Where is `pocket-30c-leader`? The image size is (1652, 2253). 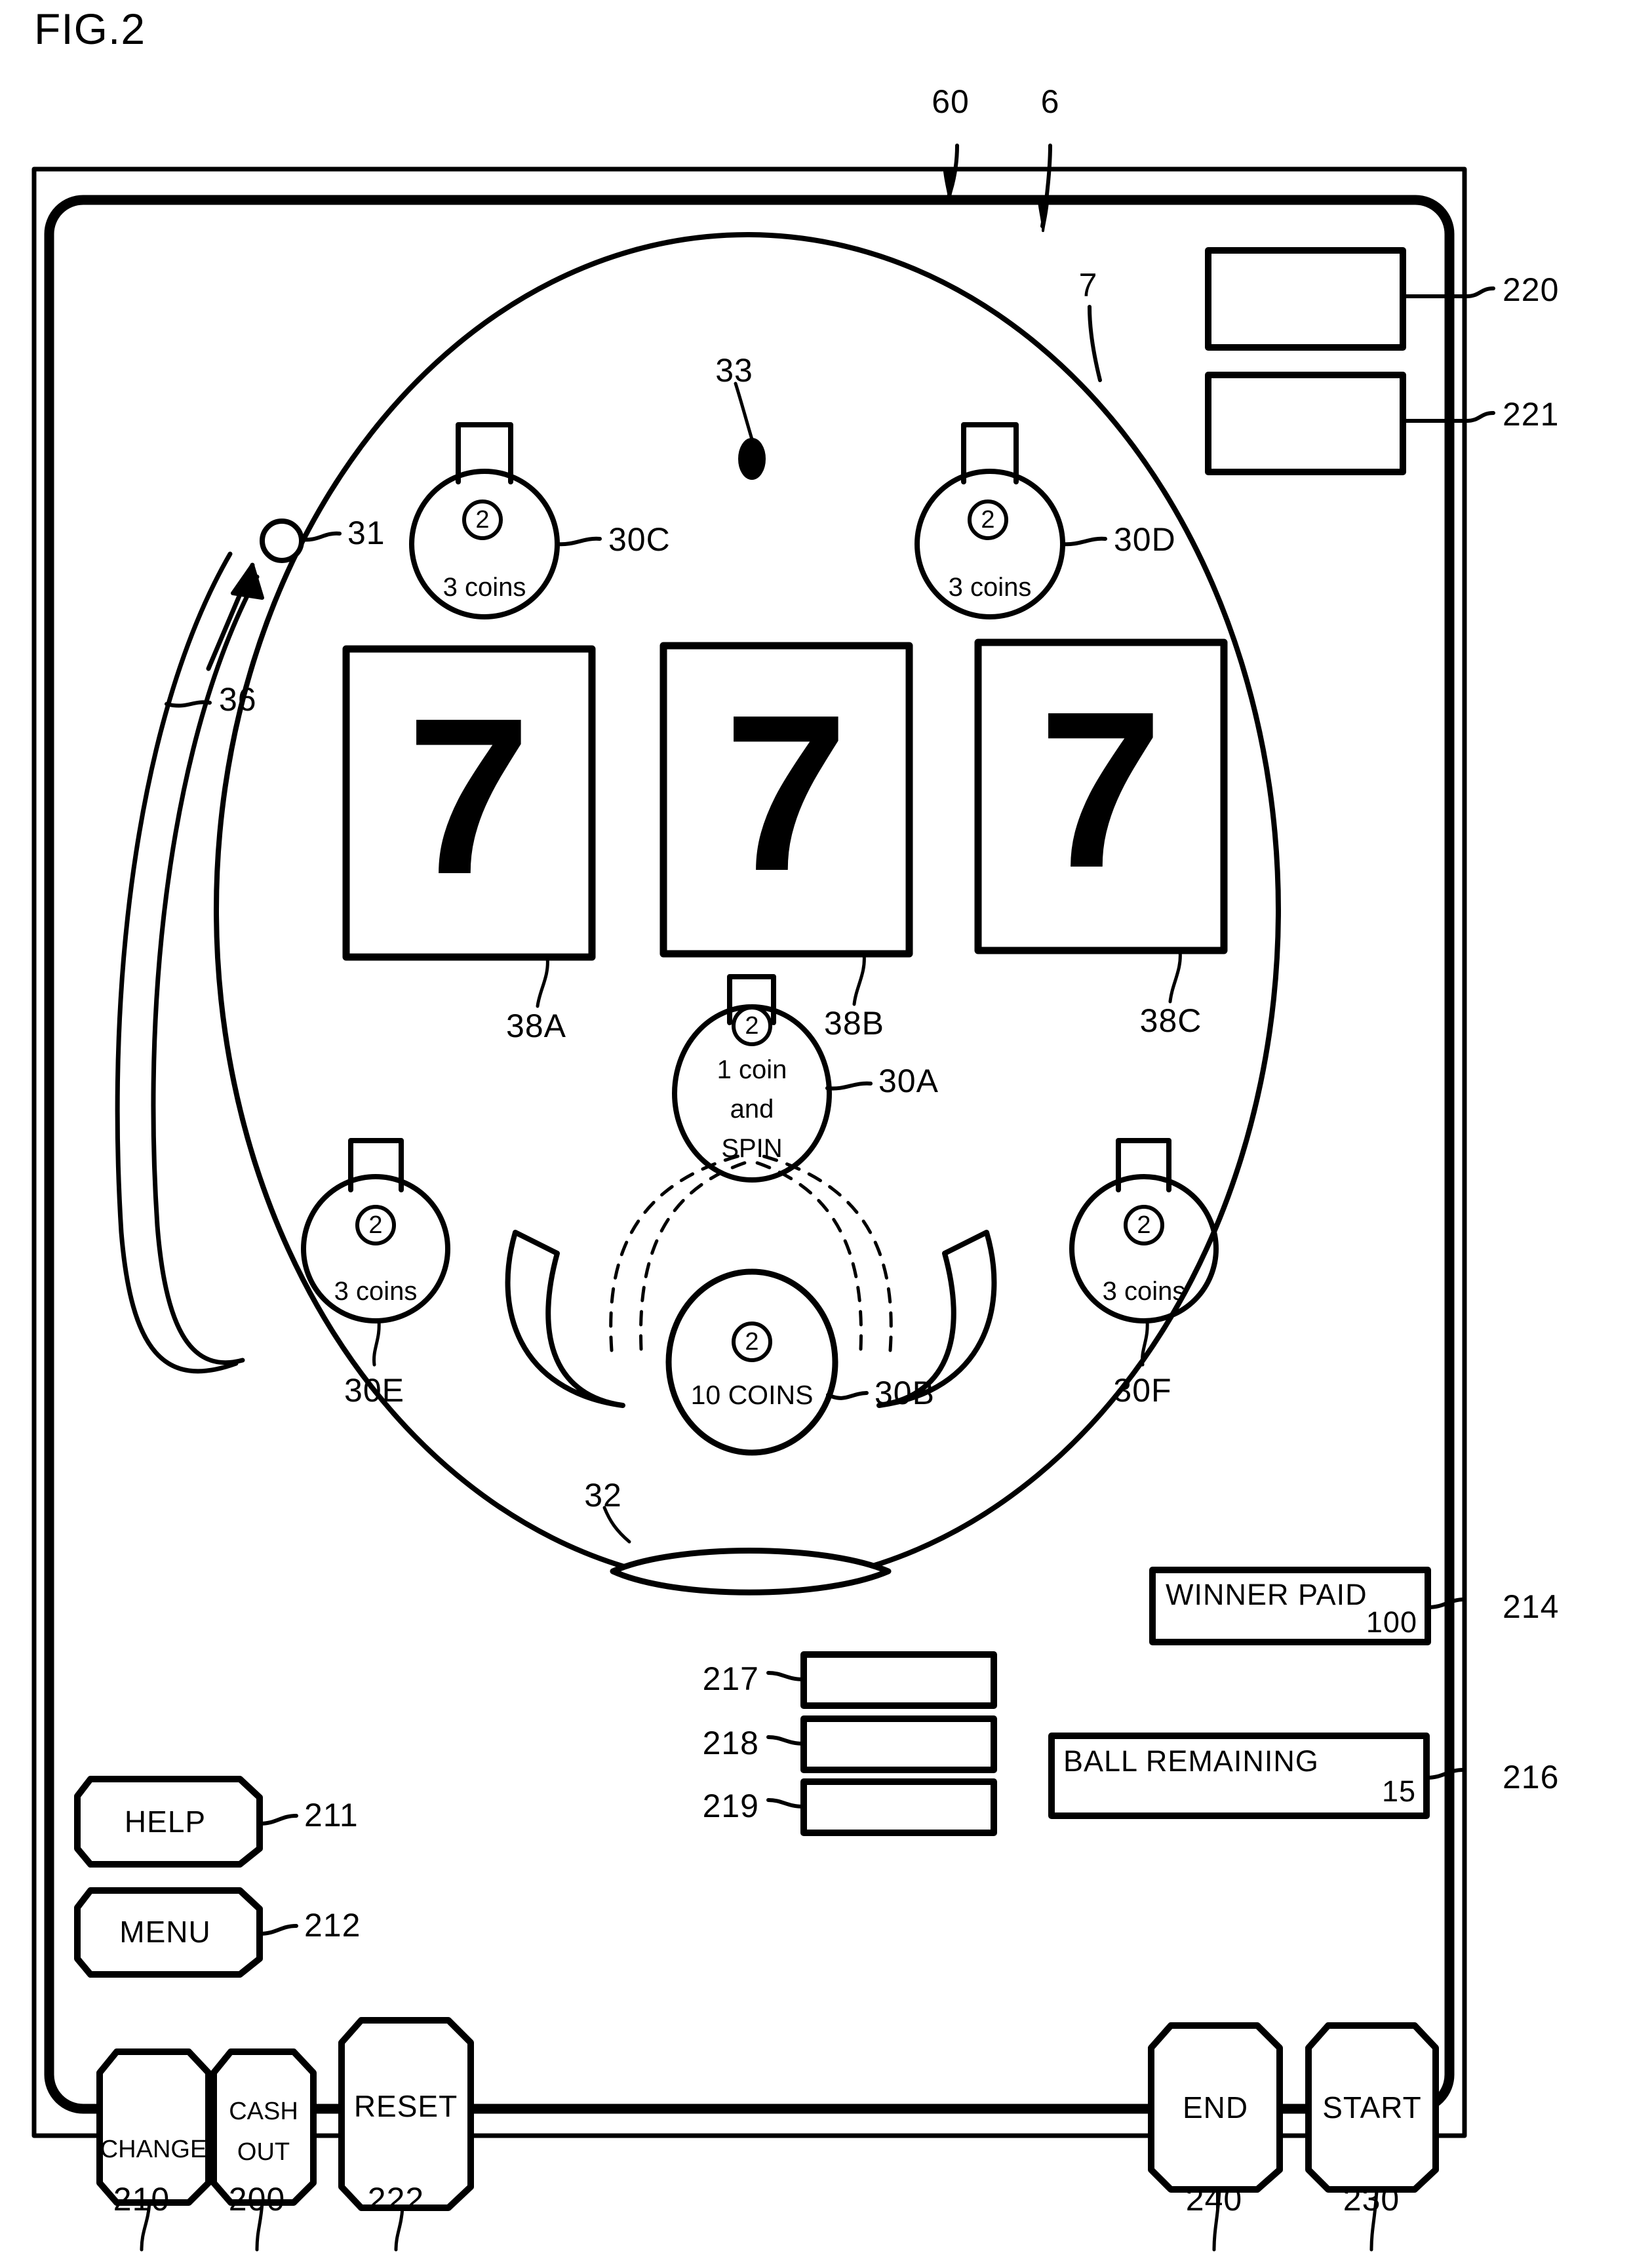
pocket-30c-leader is located at coordinates (578, 541).